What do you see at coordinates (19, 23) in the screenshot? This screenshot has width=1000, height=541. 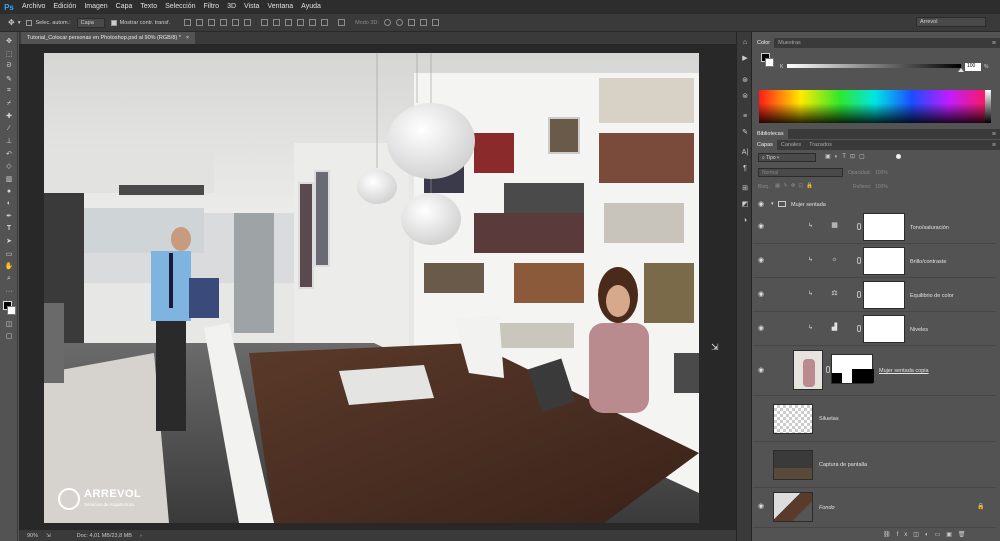 I see `tool-preset-dropdown: ▾` at bounding box center [19, 23].